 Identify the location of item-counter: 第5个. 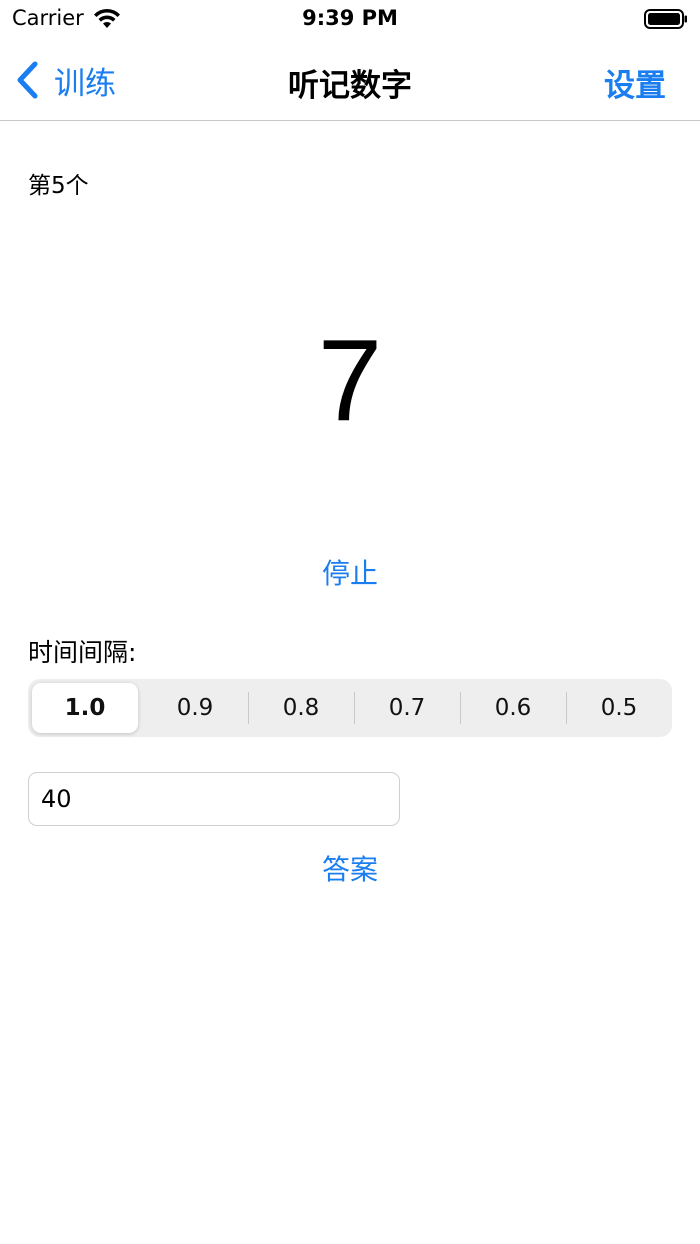
(58, 186).